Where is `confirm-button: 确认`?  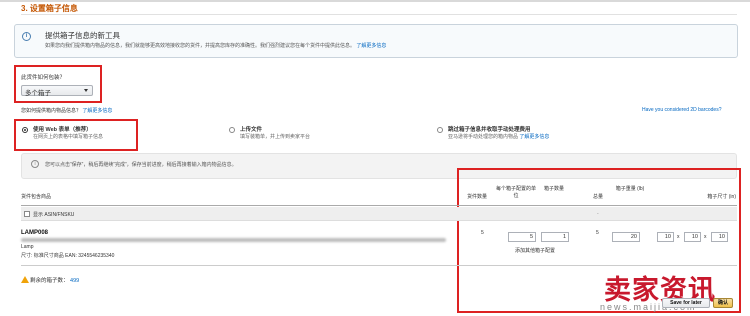 confirm-button: 确认 is located at coordinates (723, 303).